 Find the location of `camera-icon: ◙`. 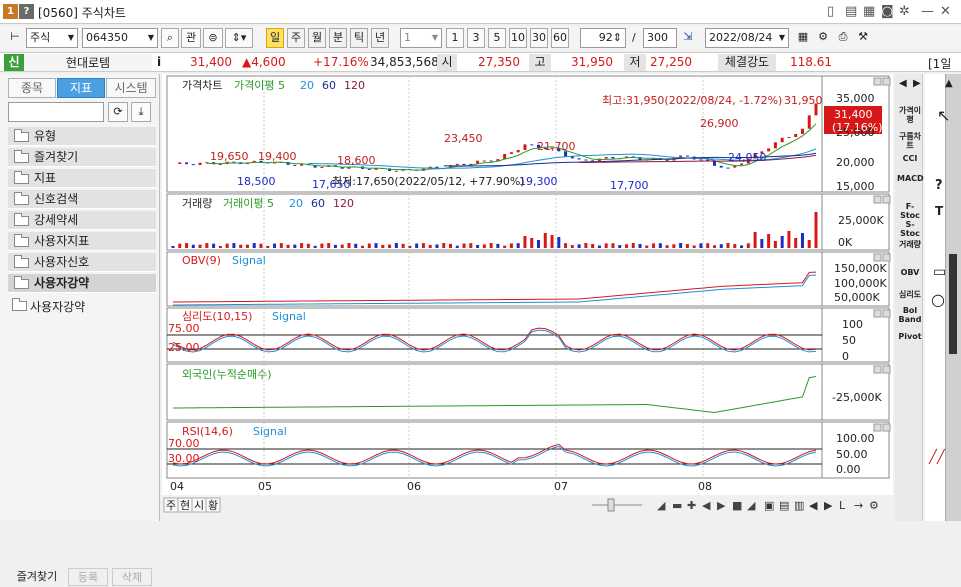

camera-icon: ◙ is located at coordinates (887, 11).